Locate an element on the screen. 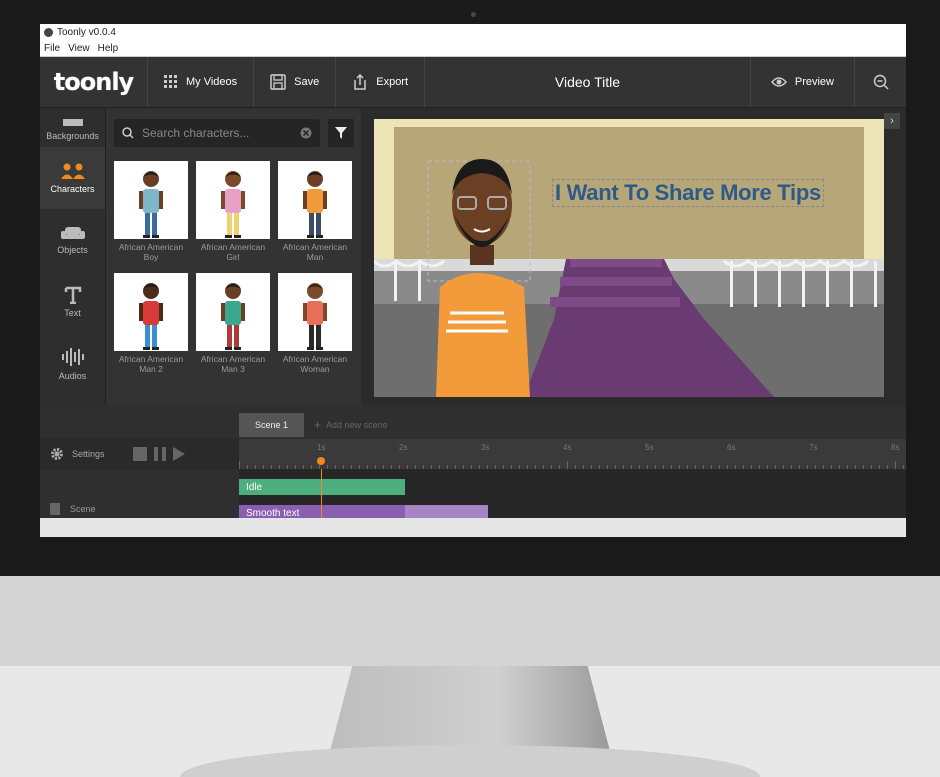 Image resolution: width=940 pixels, height=777 pixels. ruler-tick-label: 5s is located at coordinates (649, 447).